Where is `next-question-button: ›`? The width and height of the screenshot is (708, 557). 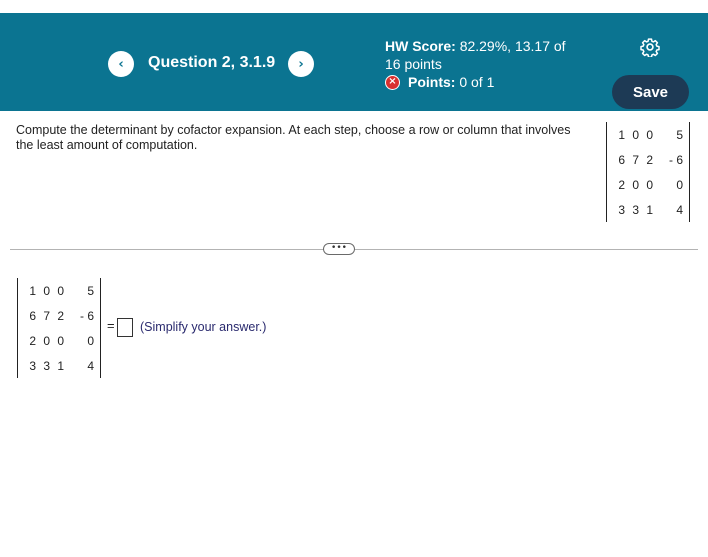
next-question-button: › is located at coordinates (301, 64).